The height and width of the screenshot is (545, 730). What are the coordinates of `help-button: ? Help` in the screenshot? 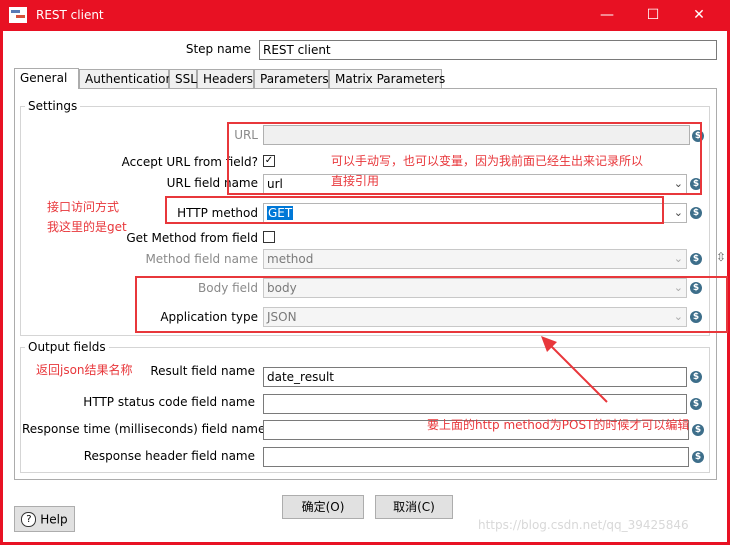 It's located at (44, 519).